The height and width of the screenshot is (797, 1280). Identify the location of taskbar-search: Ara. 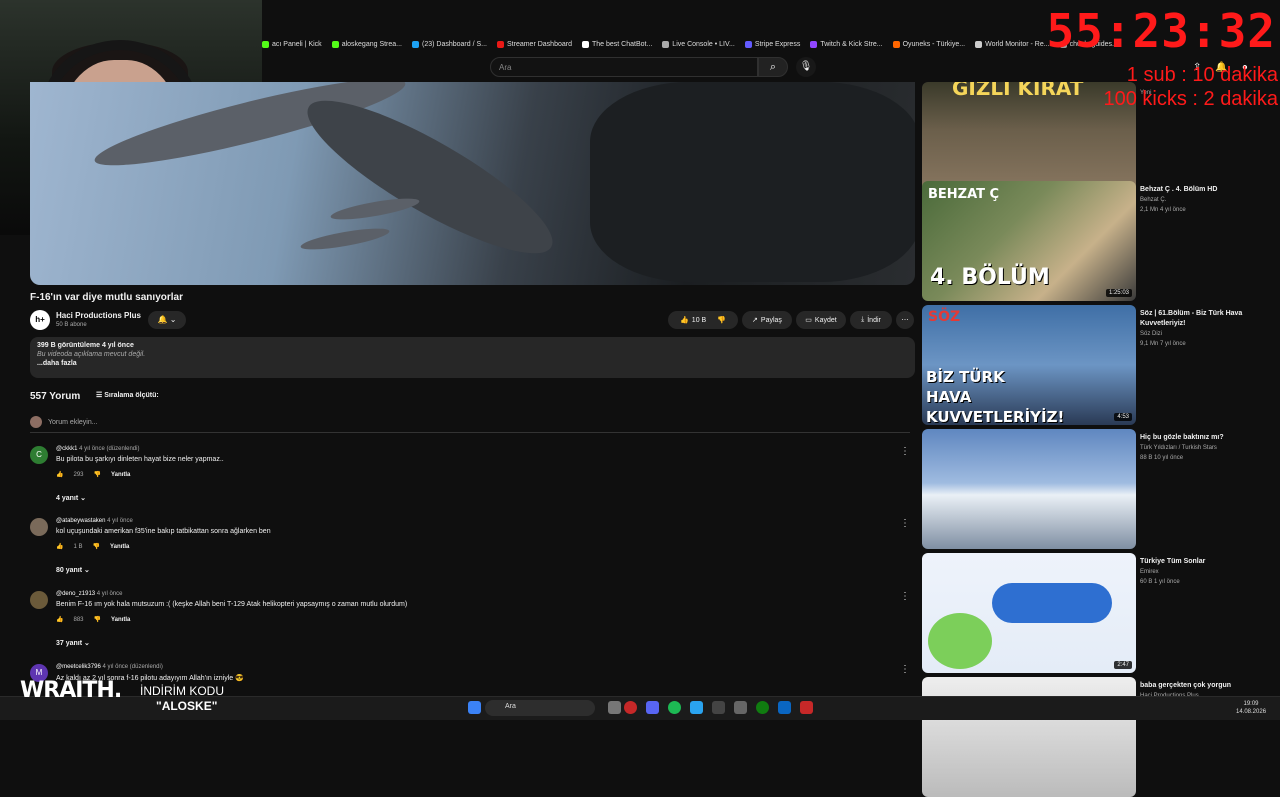
(540, 708).